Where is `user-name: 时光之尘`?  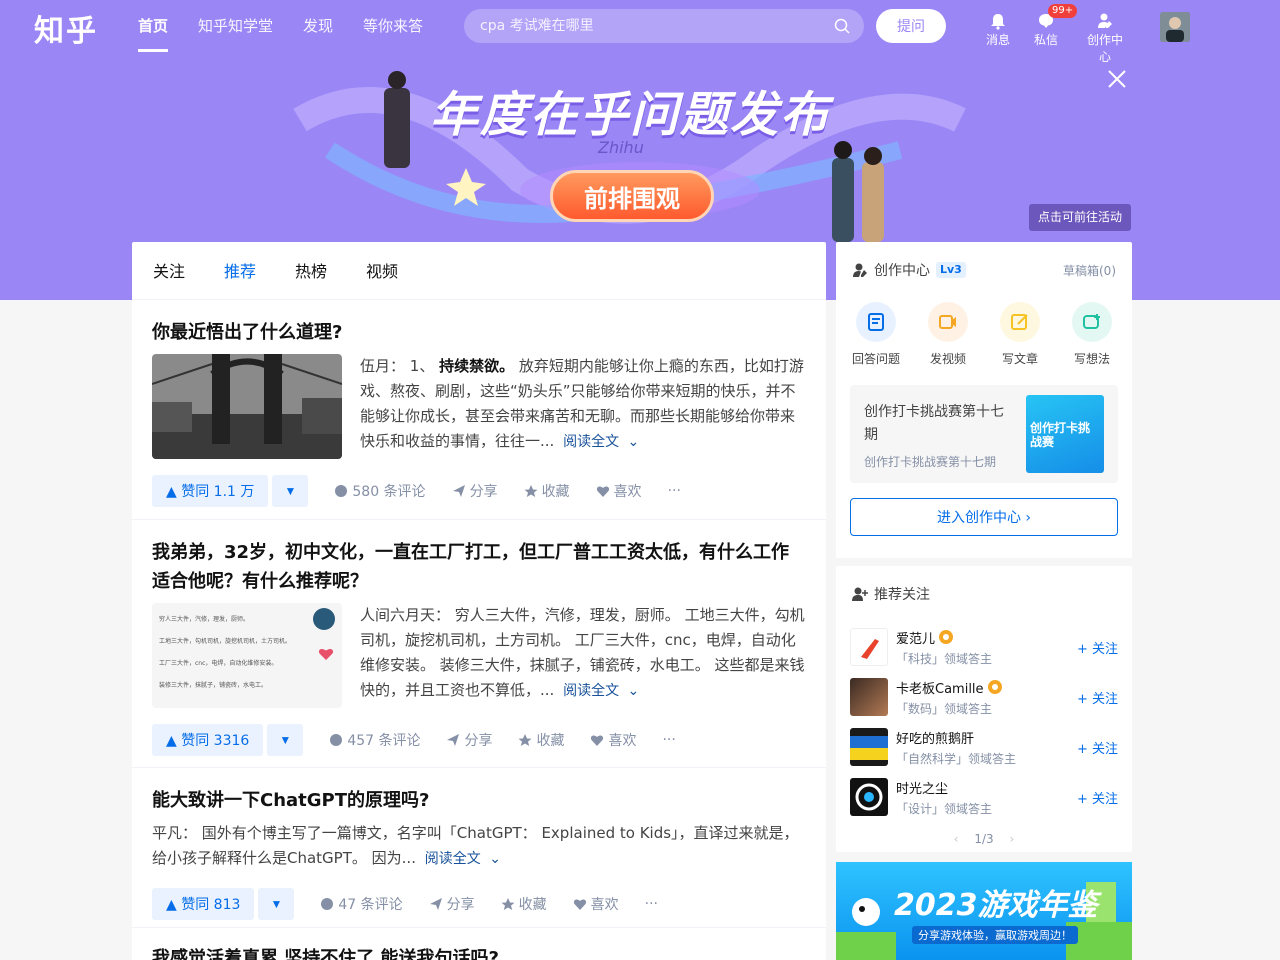
user-name: 时光之尘 is located at coordinates (922, 787).